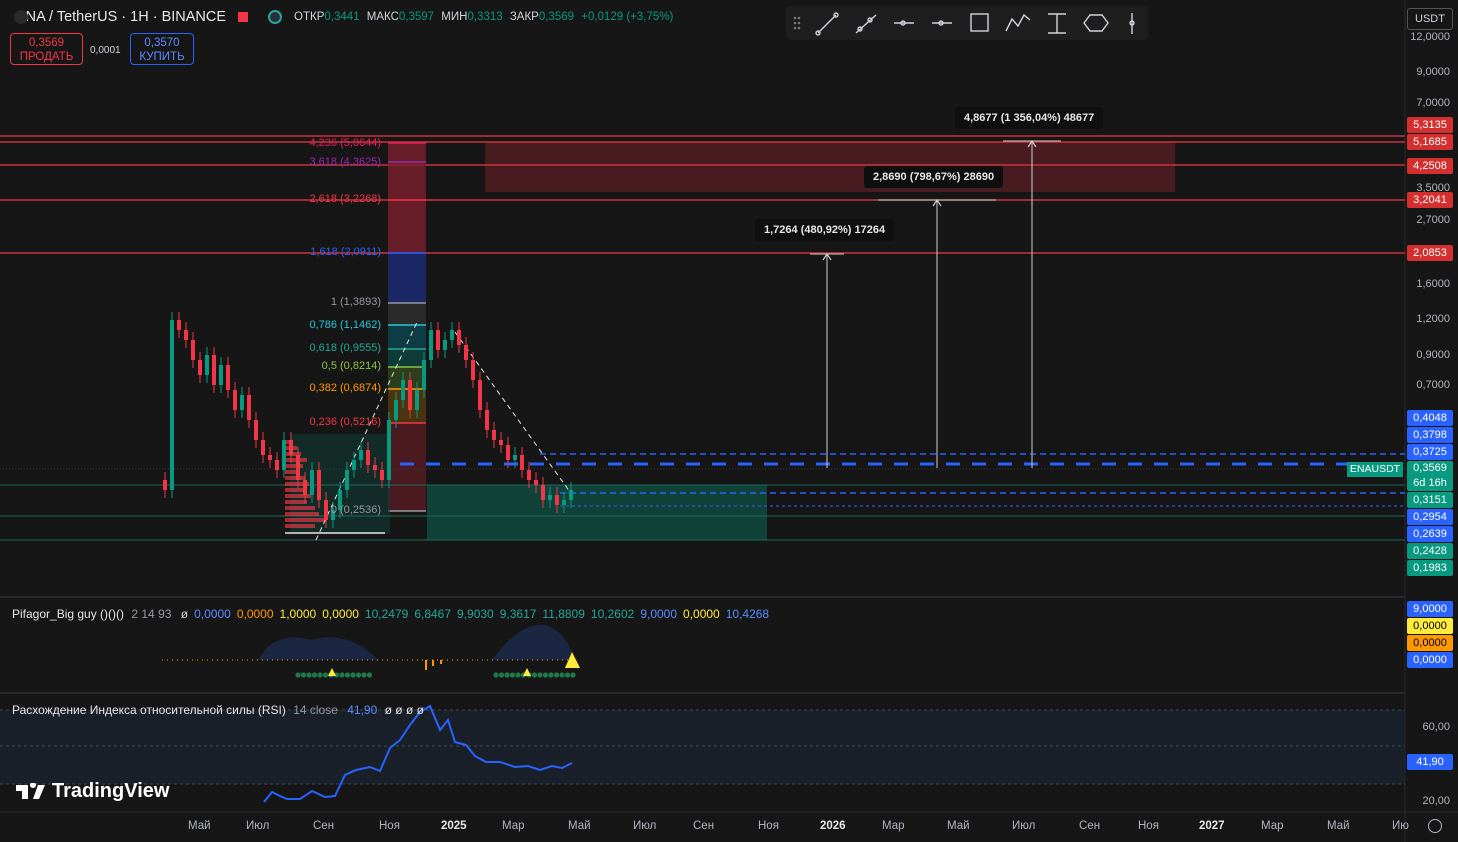 This screenshot has width=1458, height=842. I want to click on target-callout: 2,8690 (798,67%) 28690, so click(934, 177).